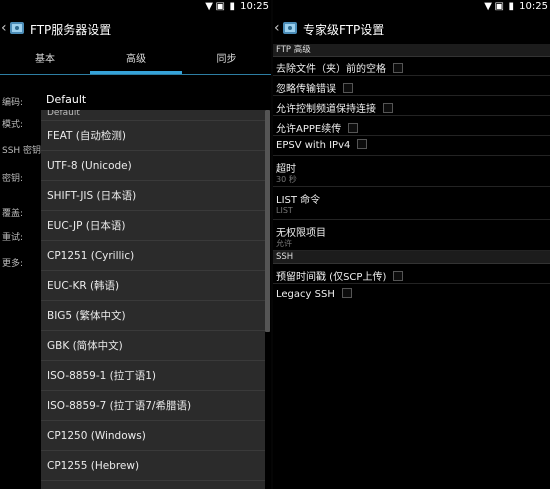  What do you see at coordinates (411, 106) in the screenshot?
I see `pref-keep-alive: 允许控制频道保持连接` at bounding box center [411, 106].